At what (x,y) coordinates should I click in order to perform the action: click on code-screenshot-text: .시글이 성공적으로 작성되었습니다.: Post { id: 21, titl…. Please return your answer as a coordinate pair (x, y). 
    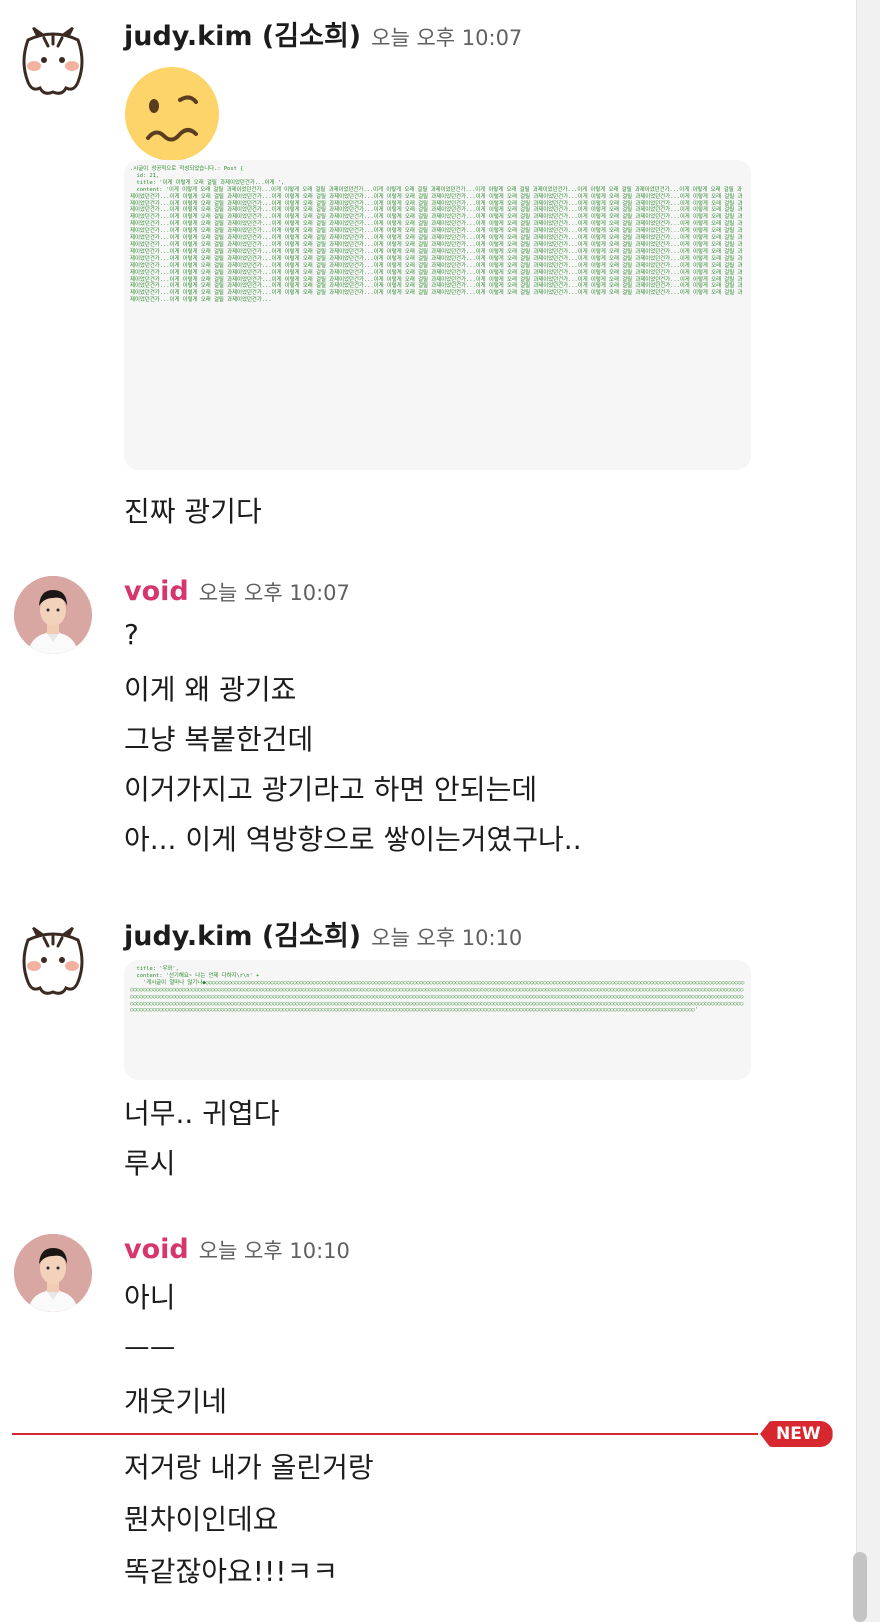
    Looking at the image, I should click on (436, 235).